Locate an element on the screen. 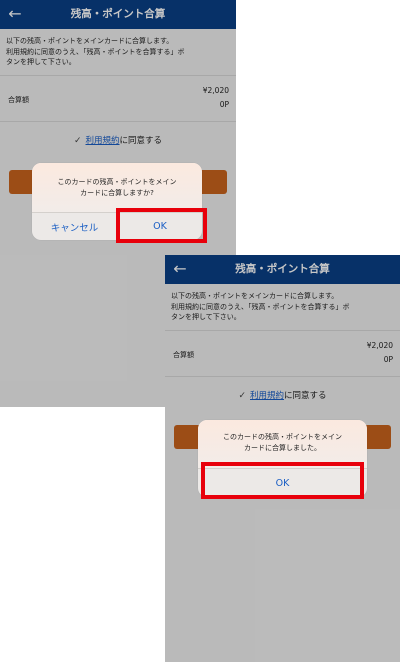 This screenshot has height=662, width=400. dialog-message-line-2: カードに合算しますか? is located at coordinates (117, 193).